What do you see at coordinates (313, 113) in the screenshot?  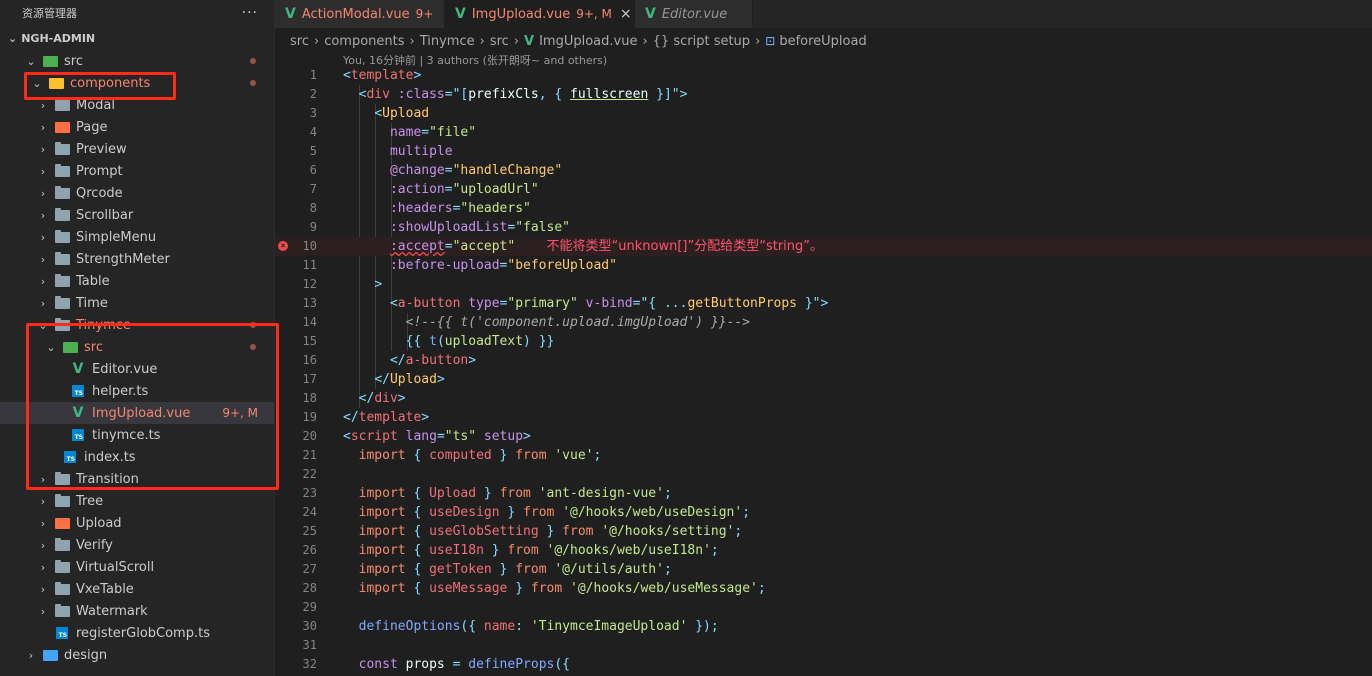 I see `line-number: 3` at bounding box center [313, 113].